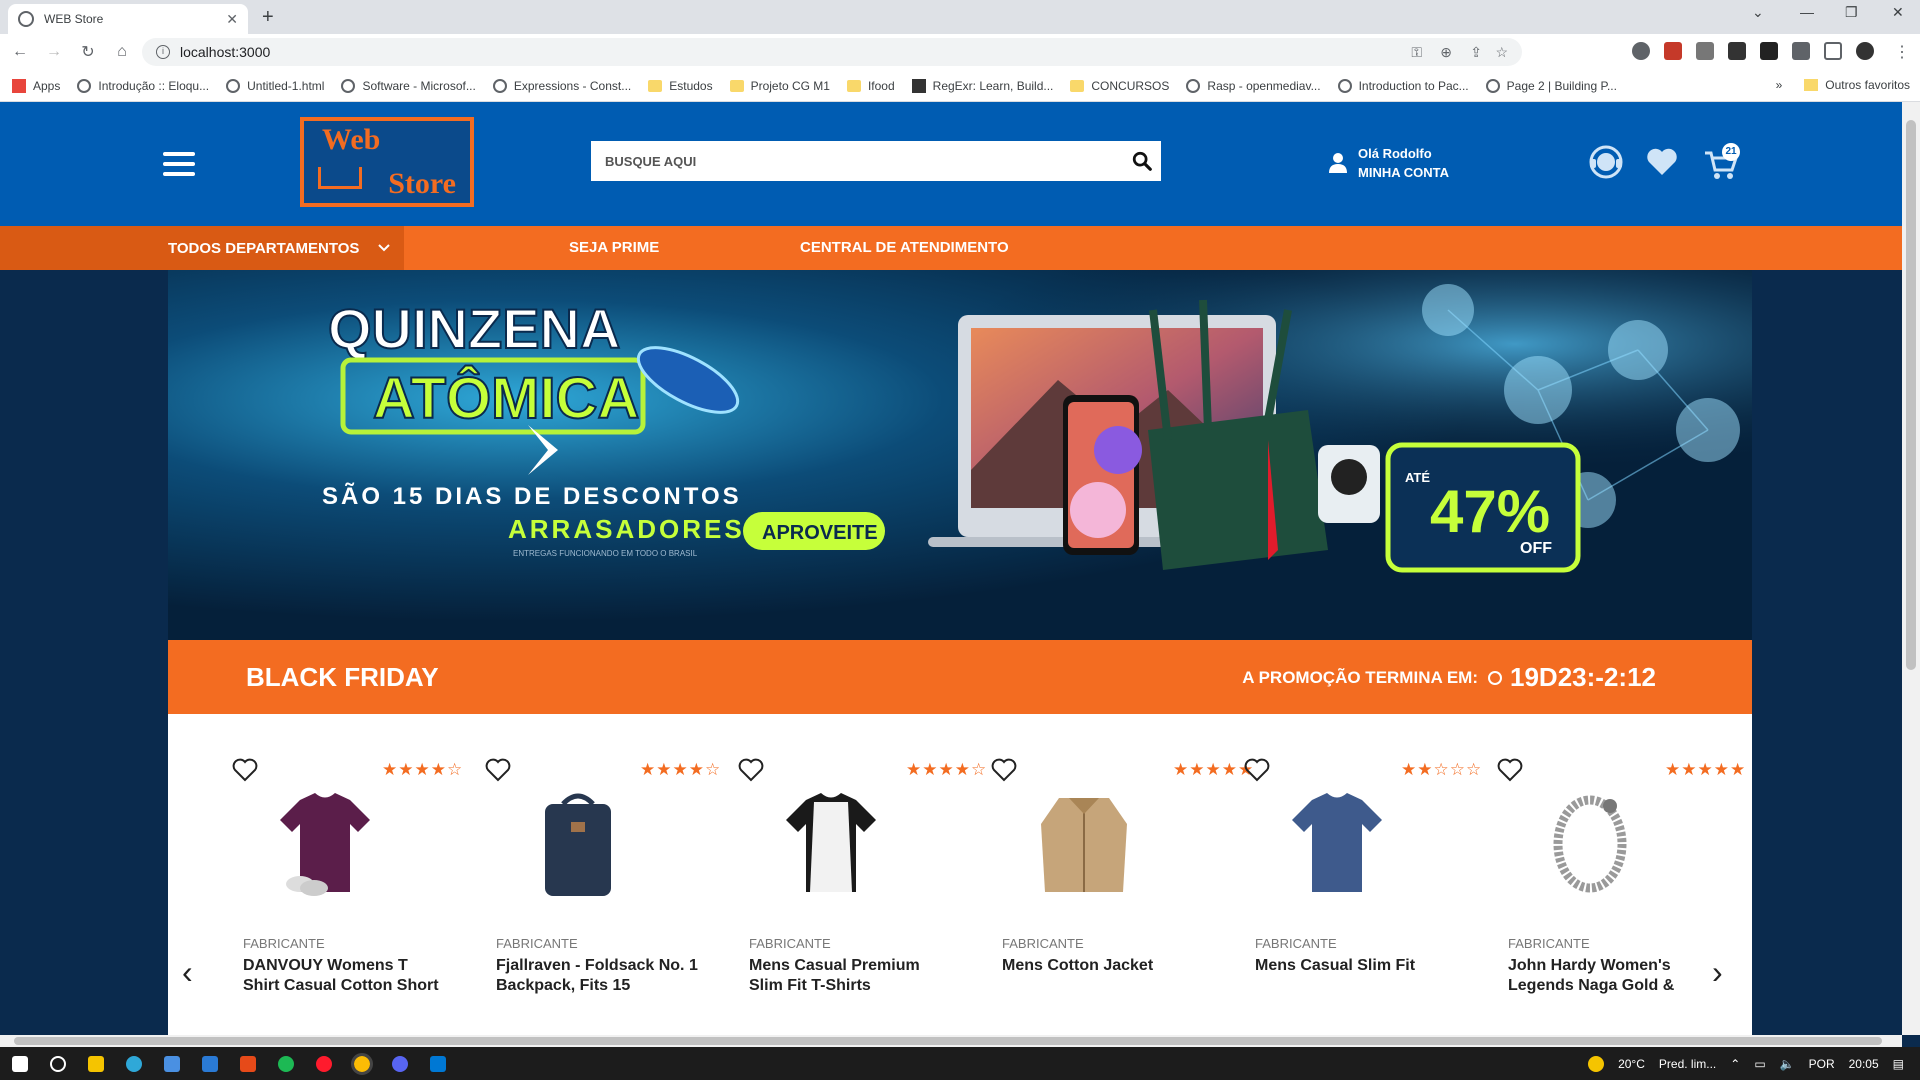  Describe the element at coordinates (210, 1063) in the screenshot. I see `mail-icon` at that location.